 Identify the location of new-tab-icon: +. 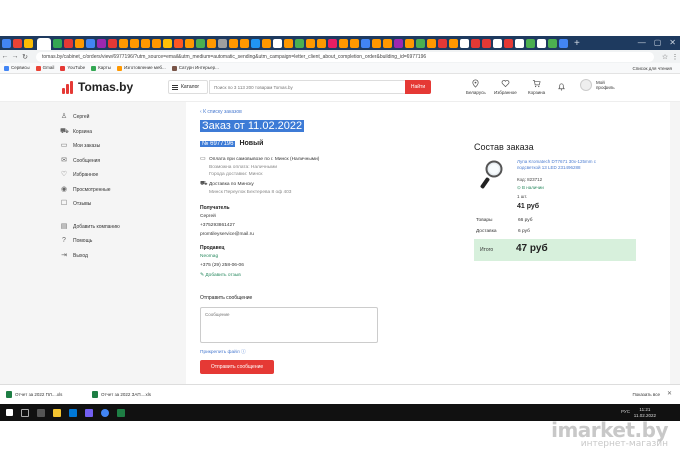
(577, 43).